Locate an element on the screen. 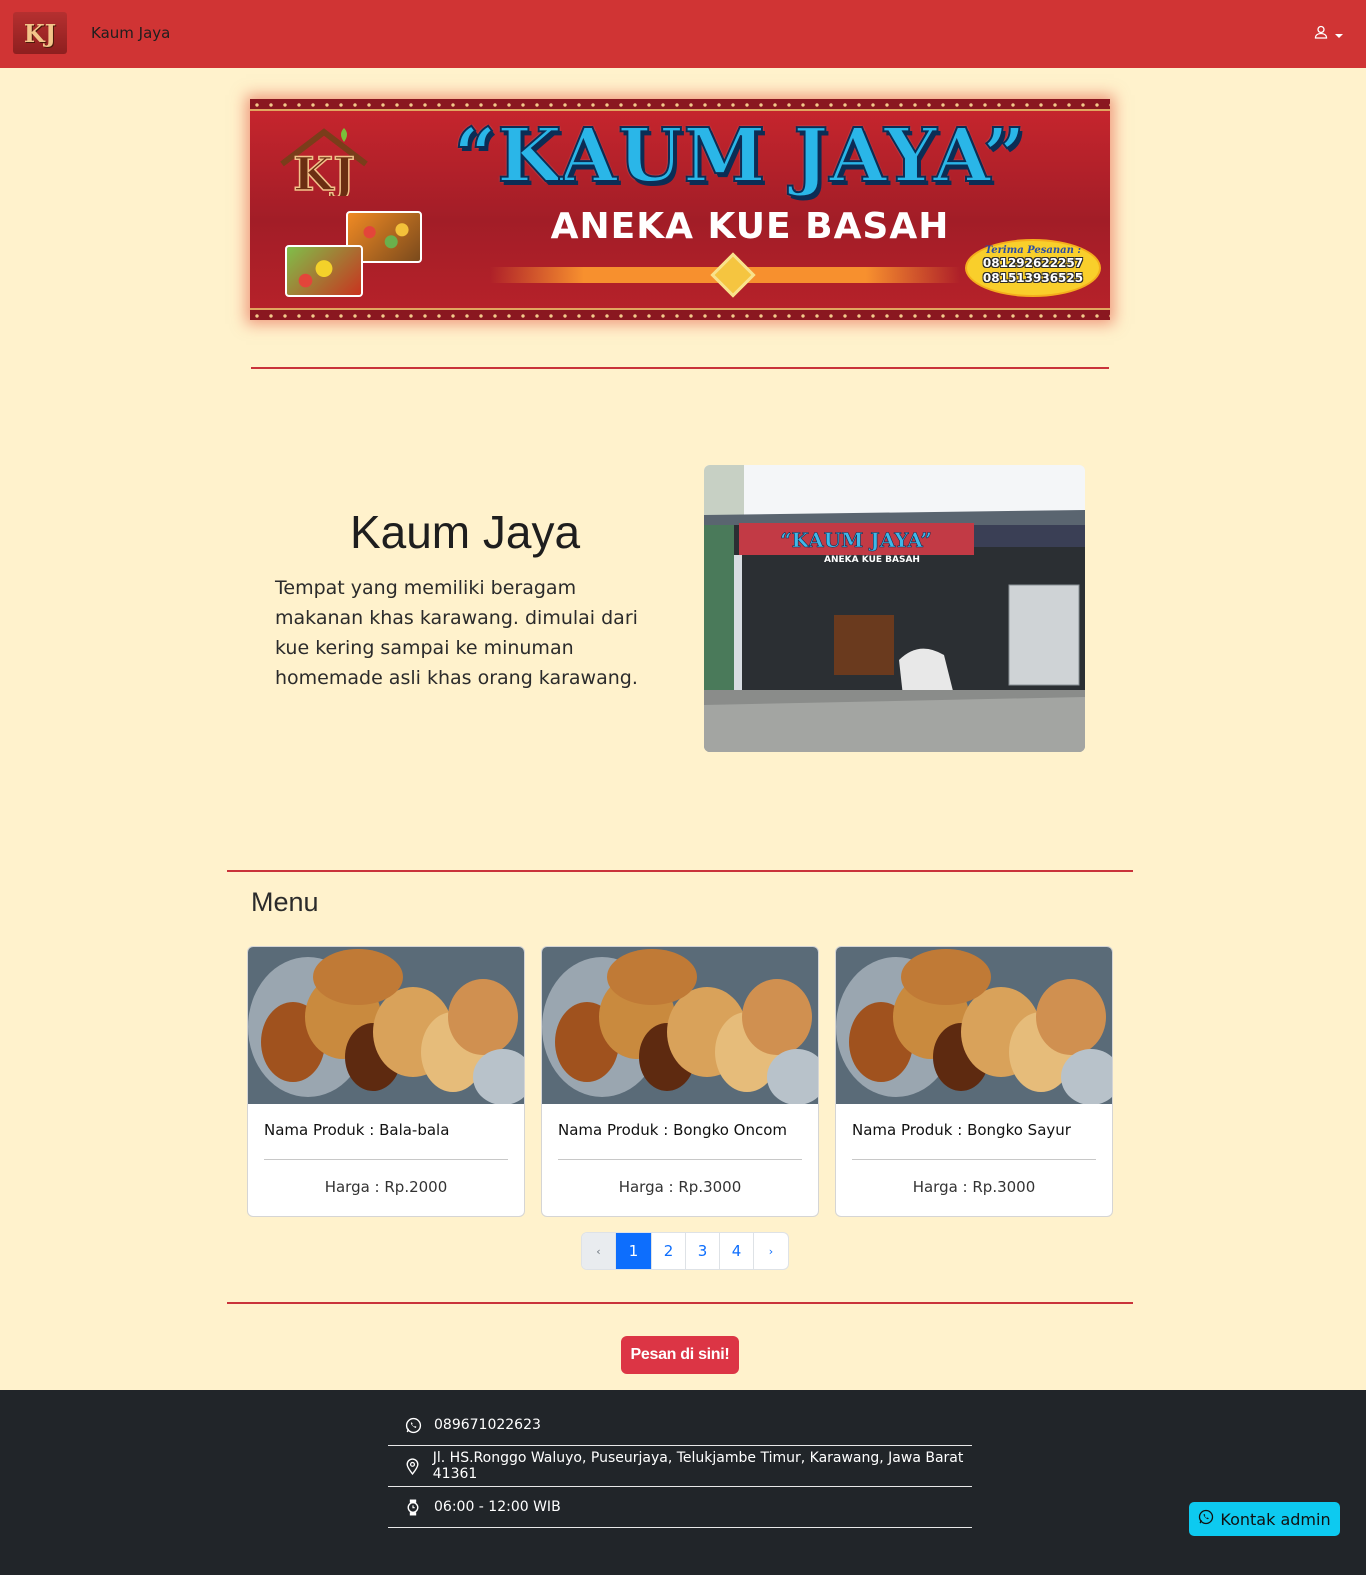  shop-sign-title: “KAUM JAYA” is located at coordinates (856, 540).